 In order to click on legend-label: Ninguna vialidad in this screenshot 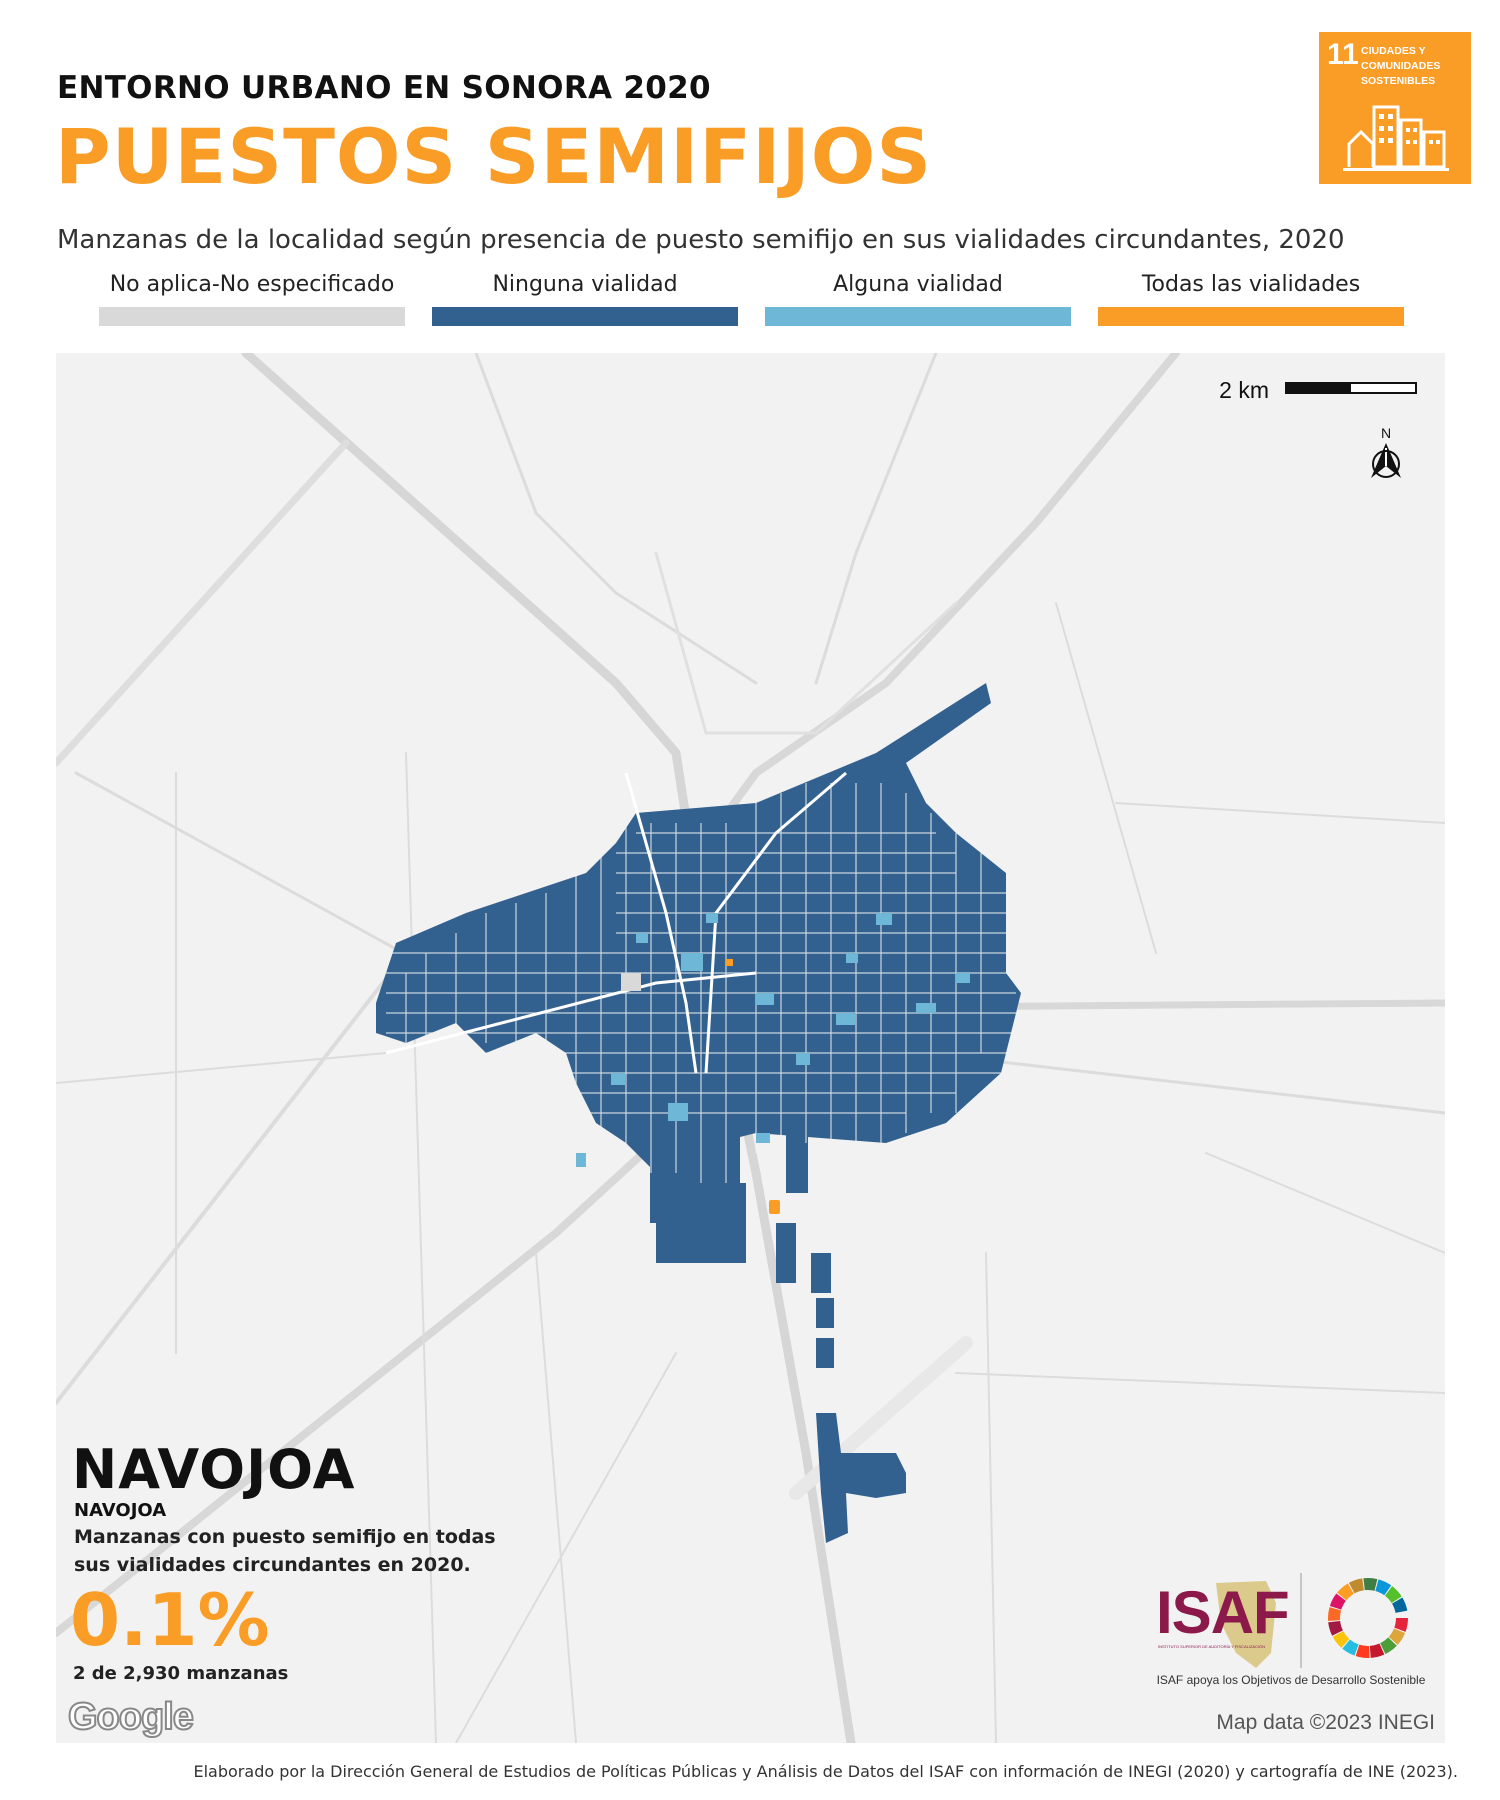, I will do `click(585, 284)`.